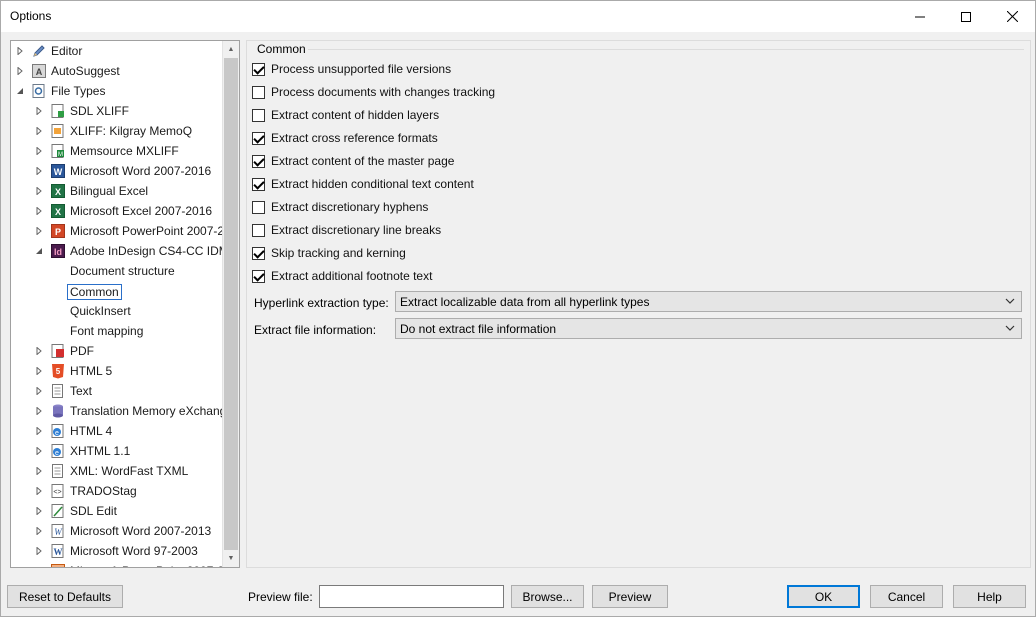 This screenshot has width=1036, height=617. Describe the element at coordinates (117, 51) in the screenshot. I see `tree-item: Editor` at that location.